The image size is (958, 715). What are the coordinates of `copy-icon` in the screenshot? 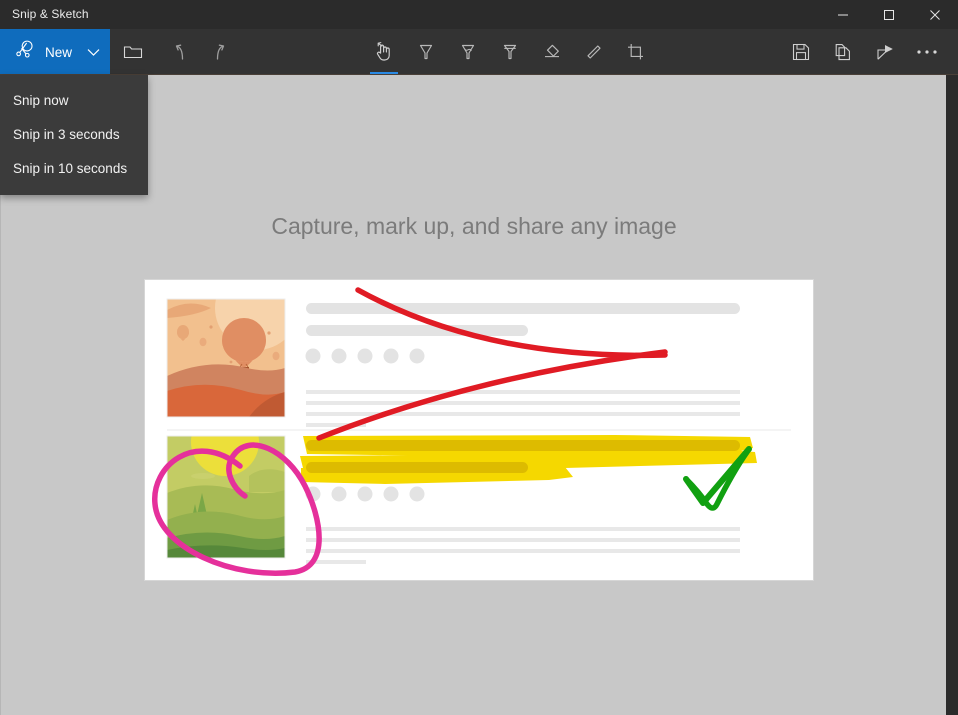 It's located at (843, 52).